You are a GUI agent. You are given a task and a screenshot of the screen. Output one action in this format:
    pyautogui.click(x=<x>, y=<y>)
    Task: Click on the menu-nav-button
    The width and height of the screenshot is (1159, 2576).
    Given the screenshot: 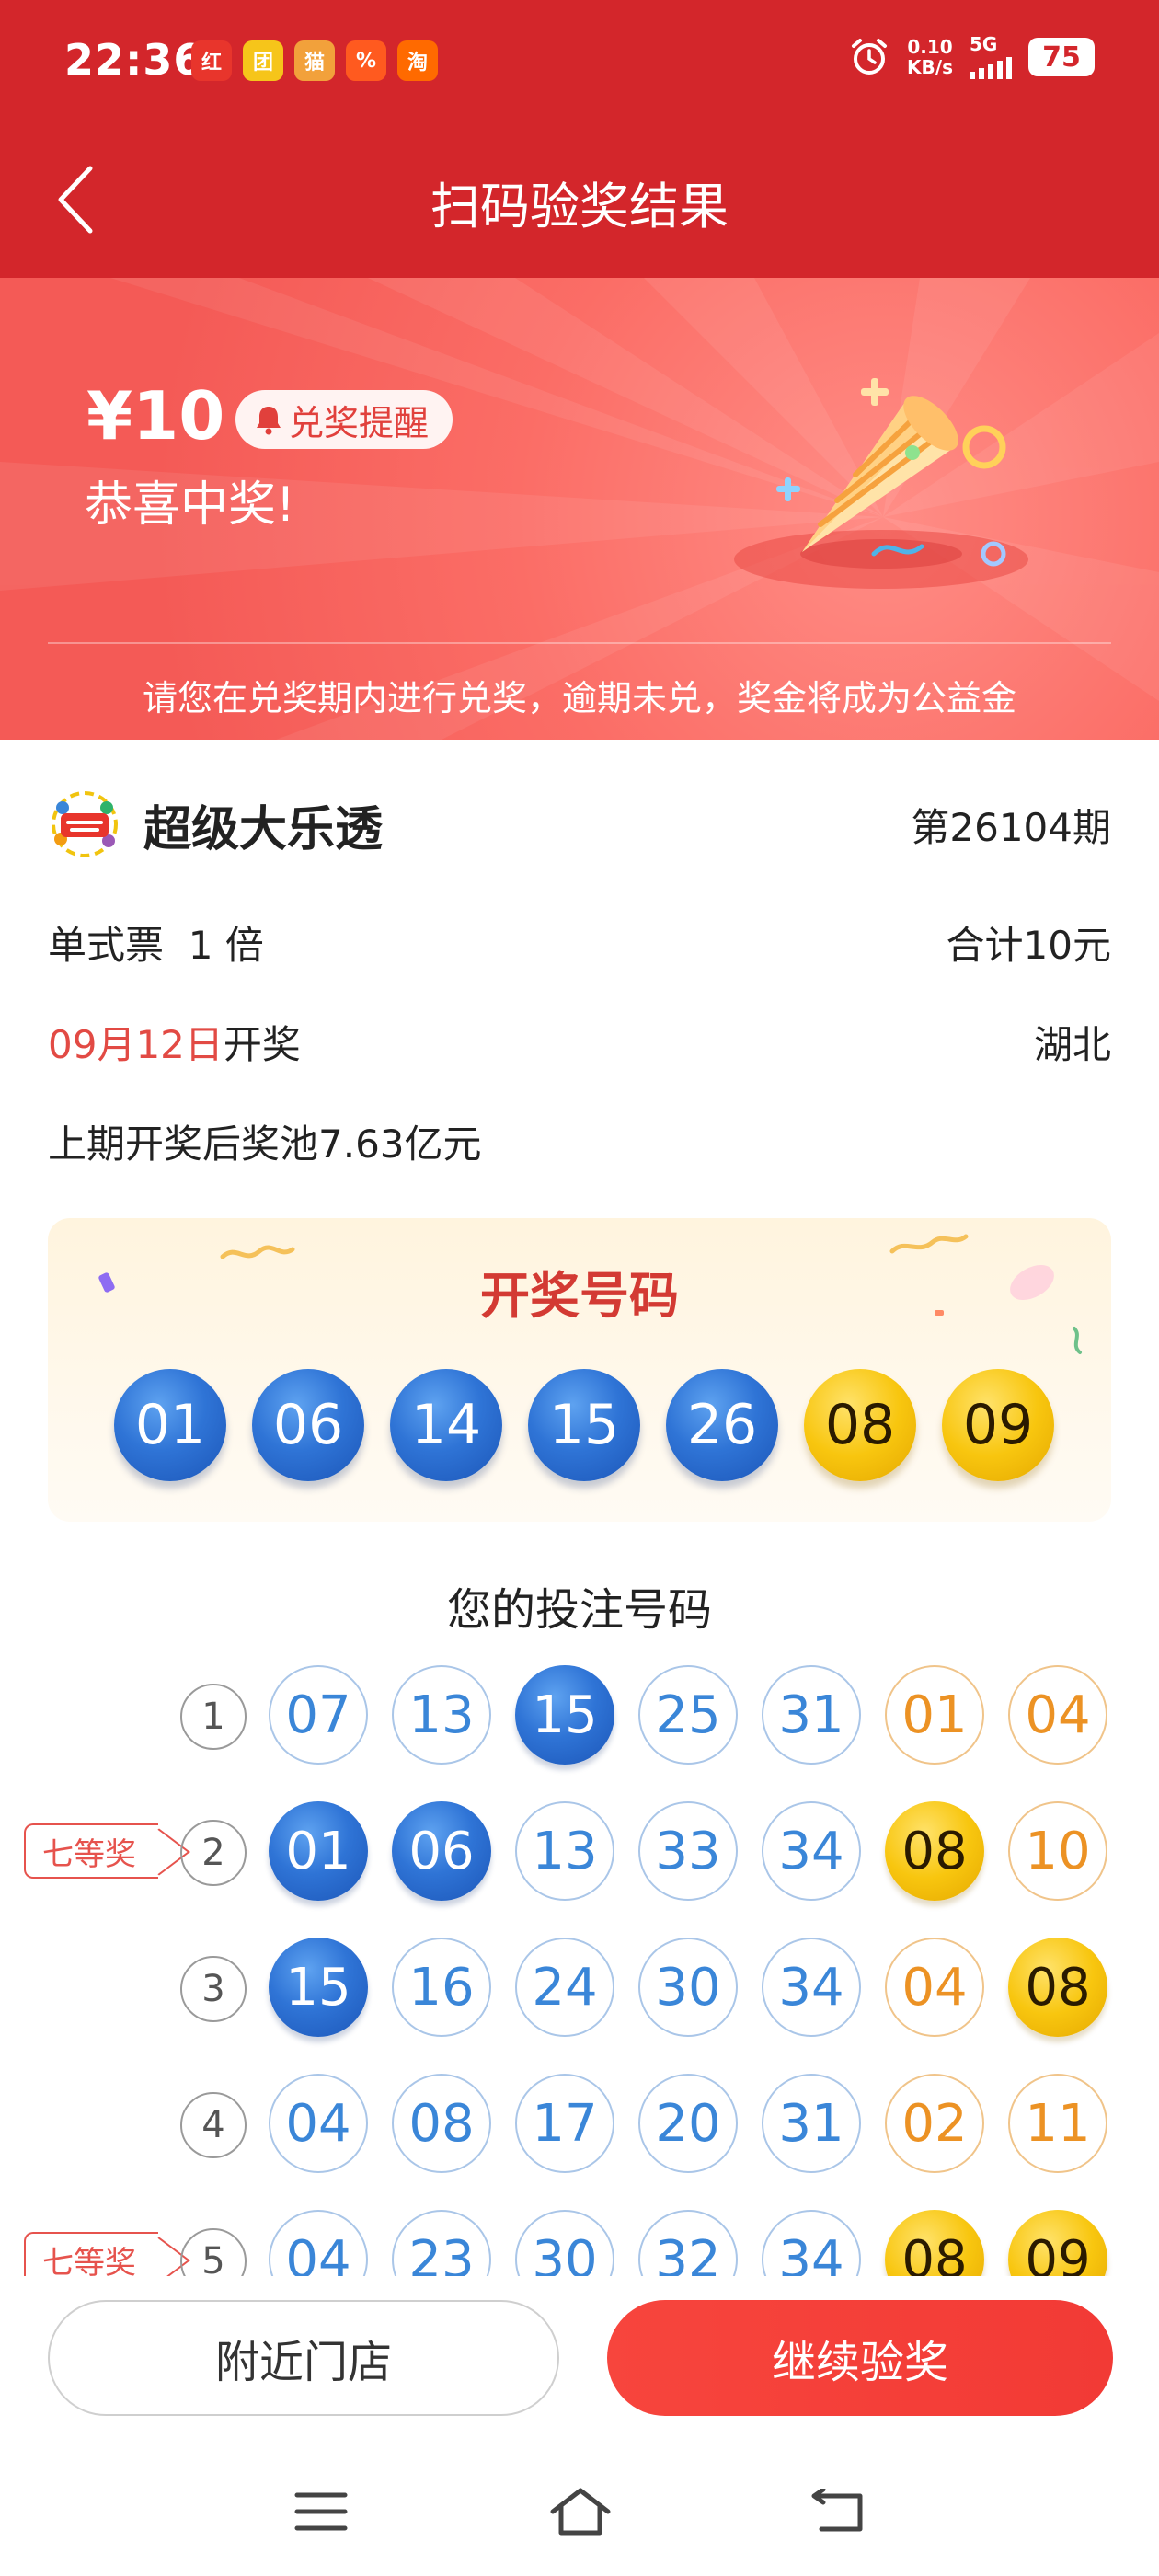 What is the action you would take?
    pyautogui.click(x=321, y=2511)
    